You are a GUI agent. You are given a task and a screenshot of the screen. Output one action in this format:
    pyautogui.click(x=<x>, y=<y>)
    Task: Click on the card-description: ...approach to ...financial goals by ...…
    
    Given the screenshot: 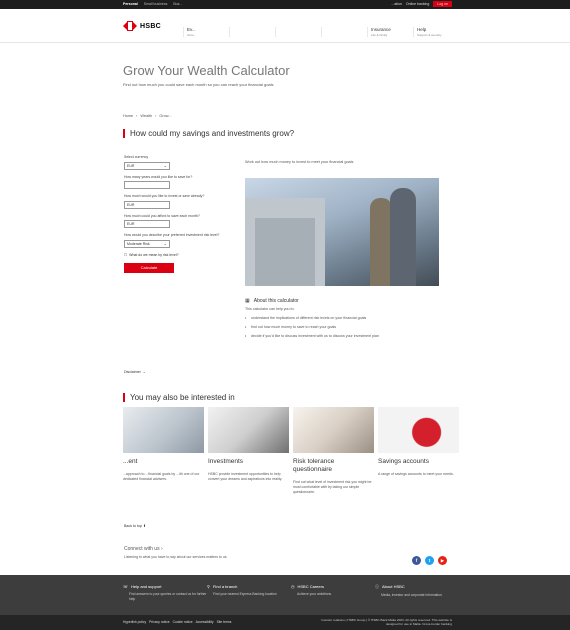 What is the action you would take?
    pyautogui.click(x=161, y=476)
    